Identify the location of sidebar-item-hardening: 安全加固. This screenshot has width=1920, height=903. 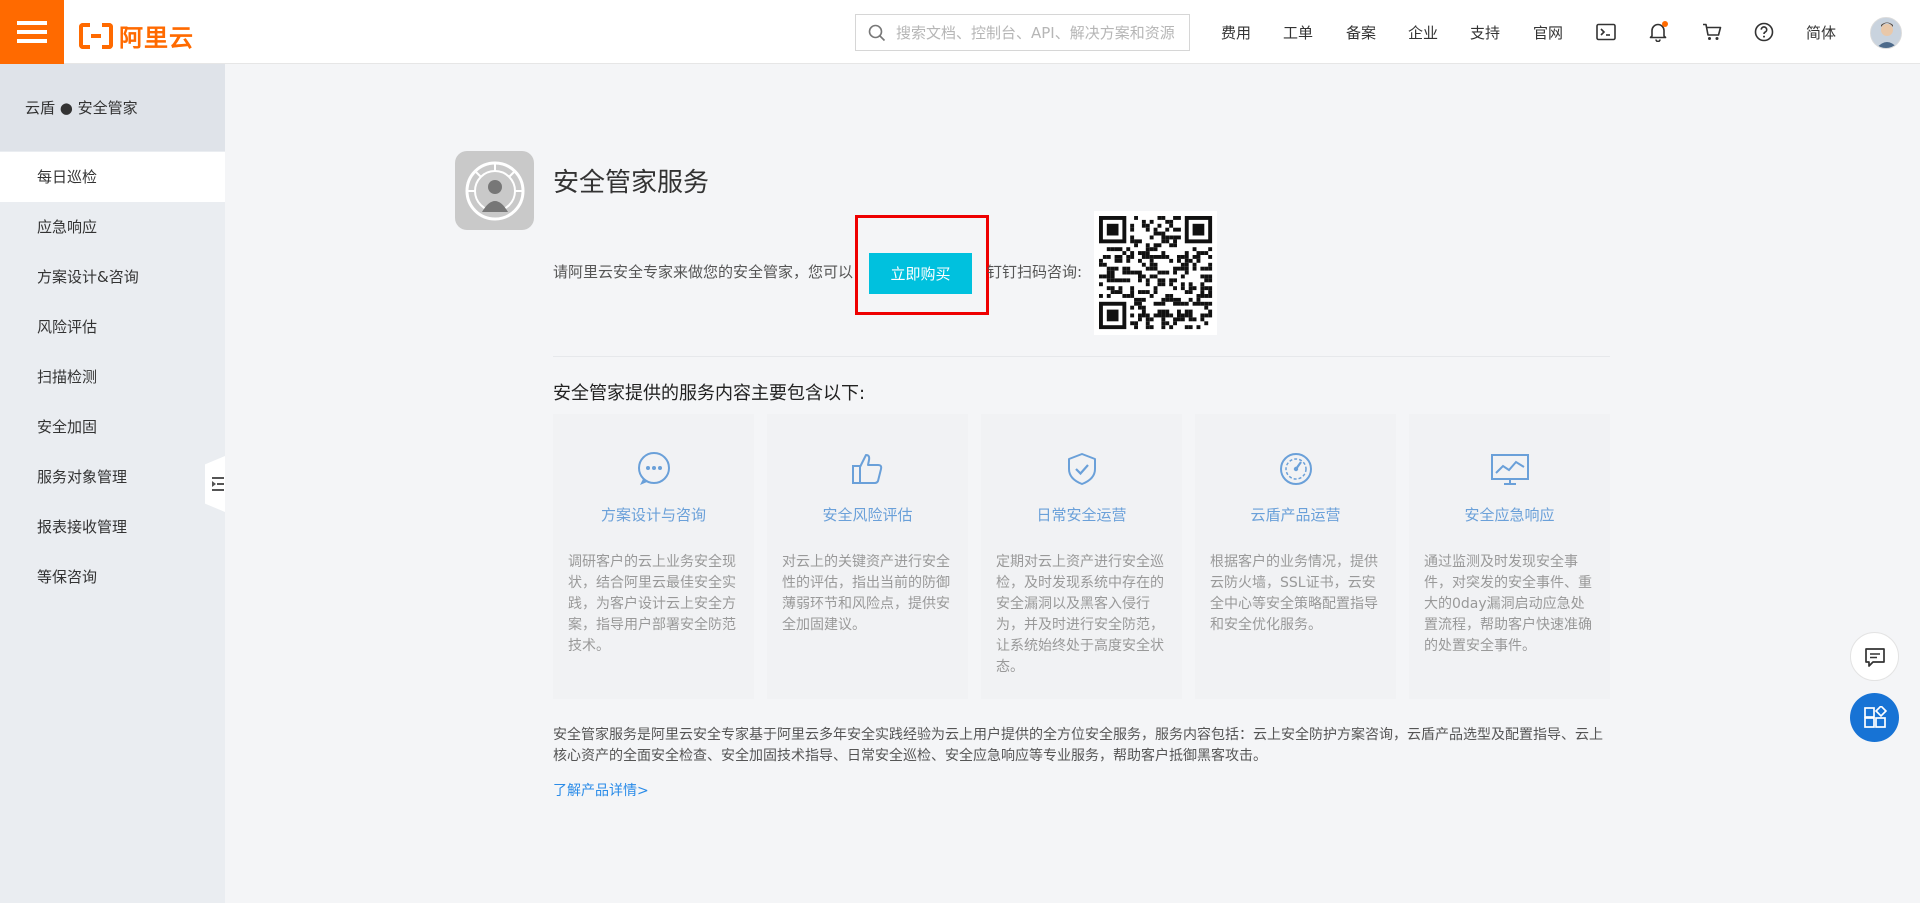
(112, 427).